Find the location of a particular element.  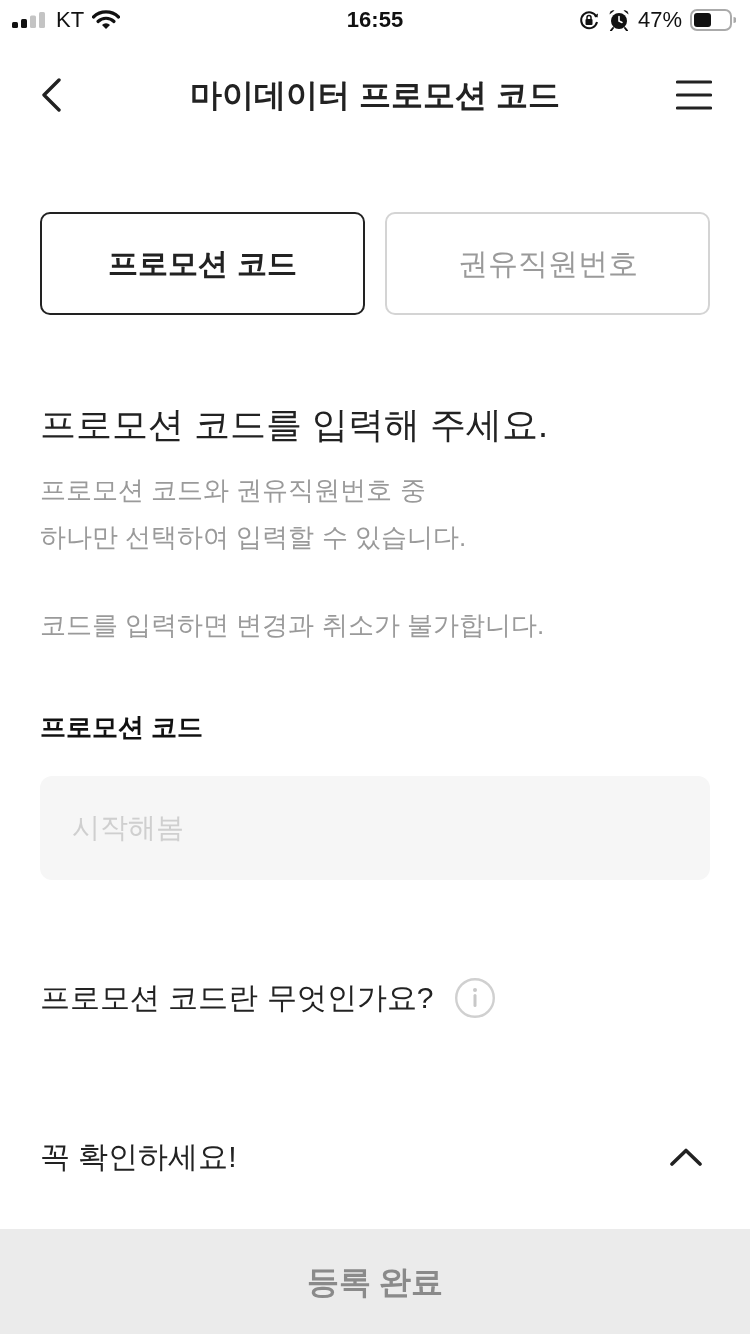

battery-percent: 47% is located at coordinates (659, 20).